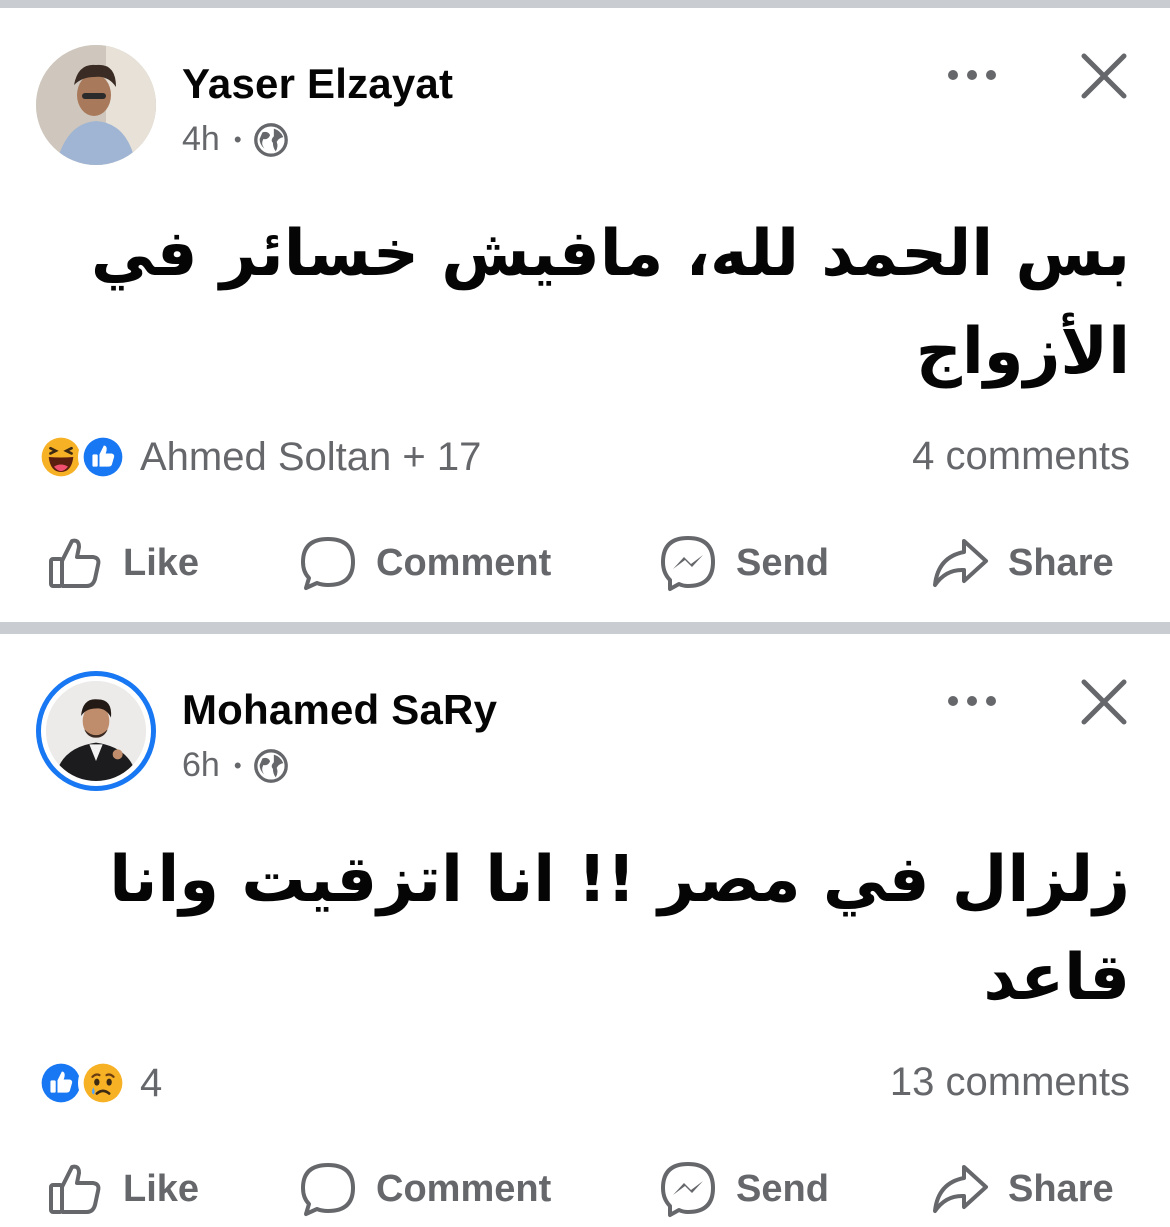  Describe the element at coordinates (619, 880) in the screenshot. I see `post-text-line: زلزال في مصر !! انا اتزقيت وانا` at that location.